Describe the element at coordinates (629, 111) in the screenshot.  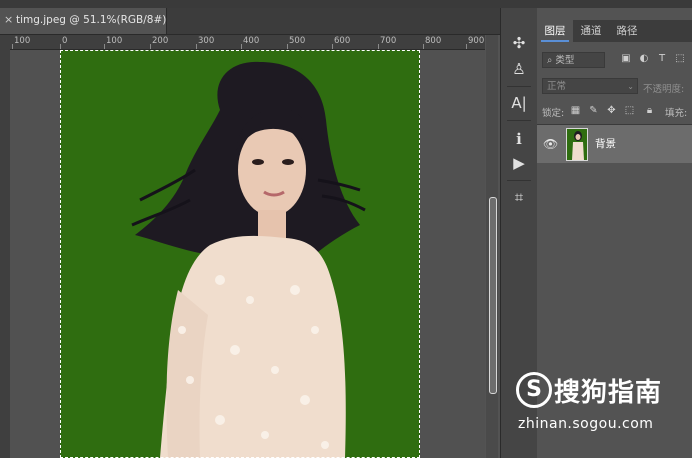
I see `lock-artboard-icon: ⬚` at that location.